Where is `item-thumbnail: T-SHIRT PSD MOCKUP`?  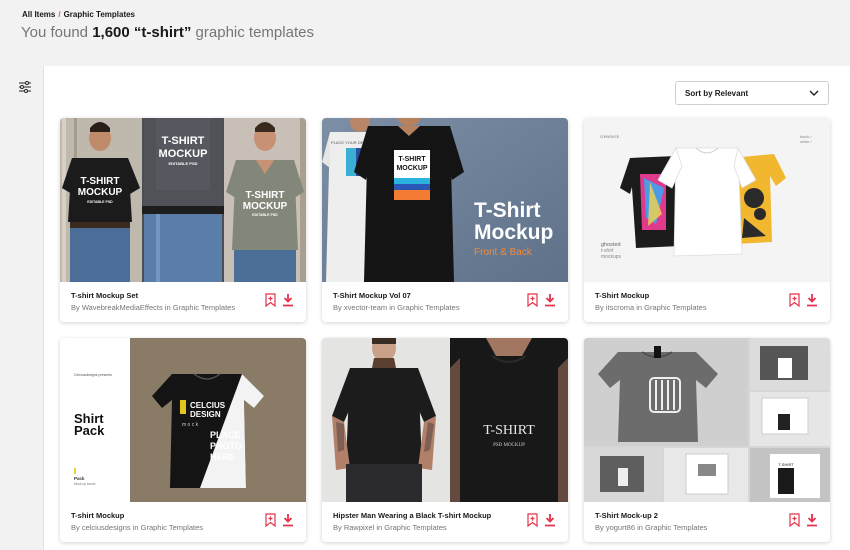
item-thumbnail: T-SHIRT PSD MOCKUP is located at coordinates (445, 420).